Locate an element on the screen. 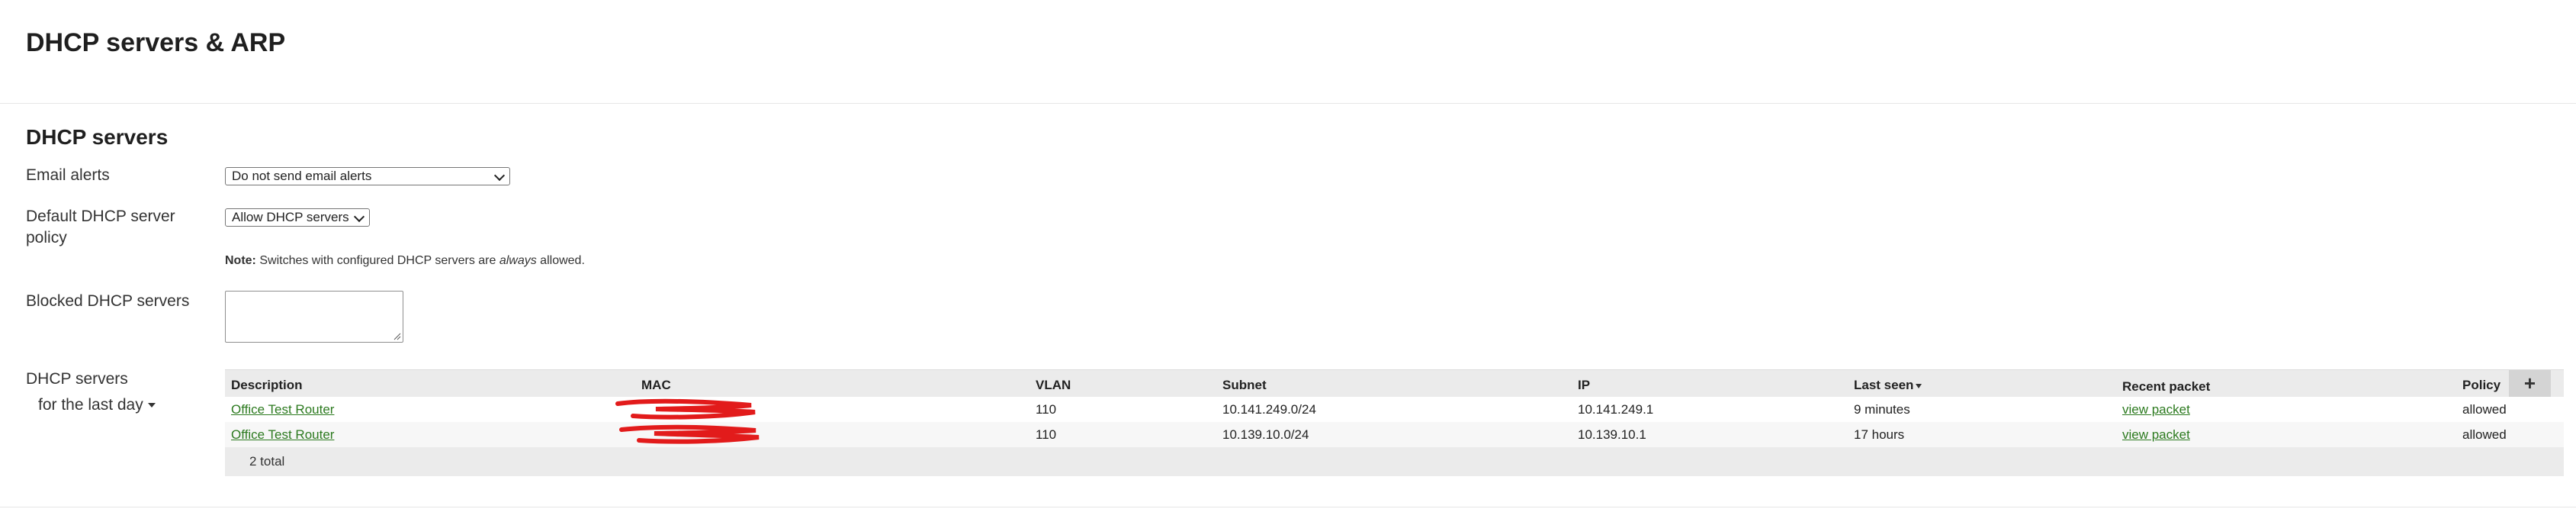  total-count: 2 total is located at coordinates (267, 461).